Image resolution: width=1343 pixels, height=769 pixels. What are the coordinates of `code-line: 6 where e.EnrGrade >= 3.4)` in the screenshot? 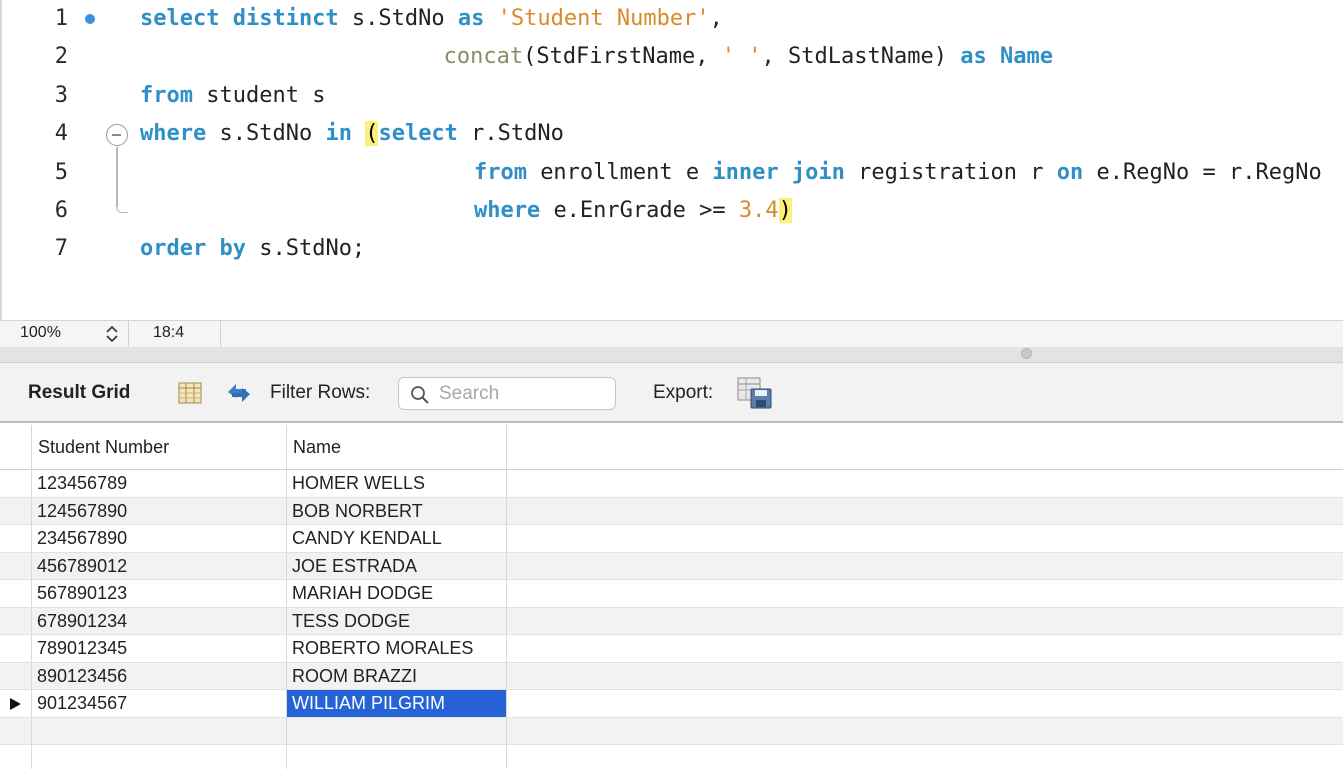 It's located at (672, 211).